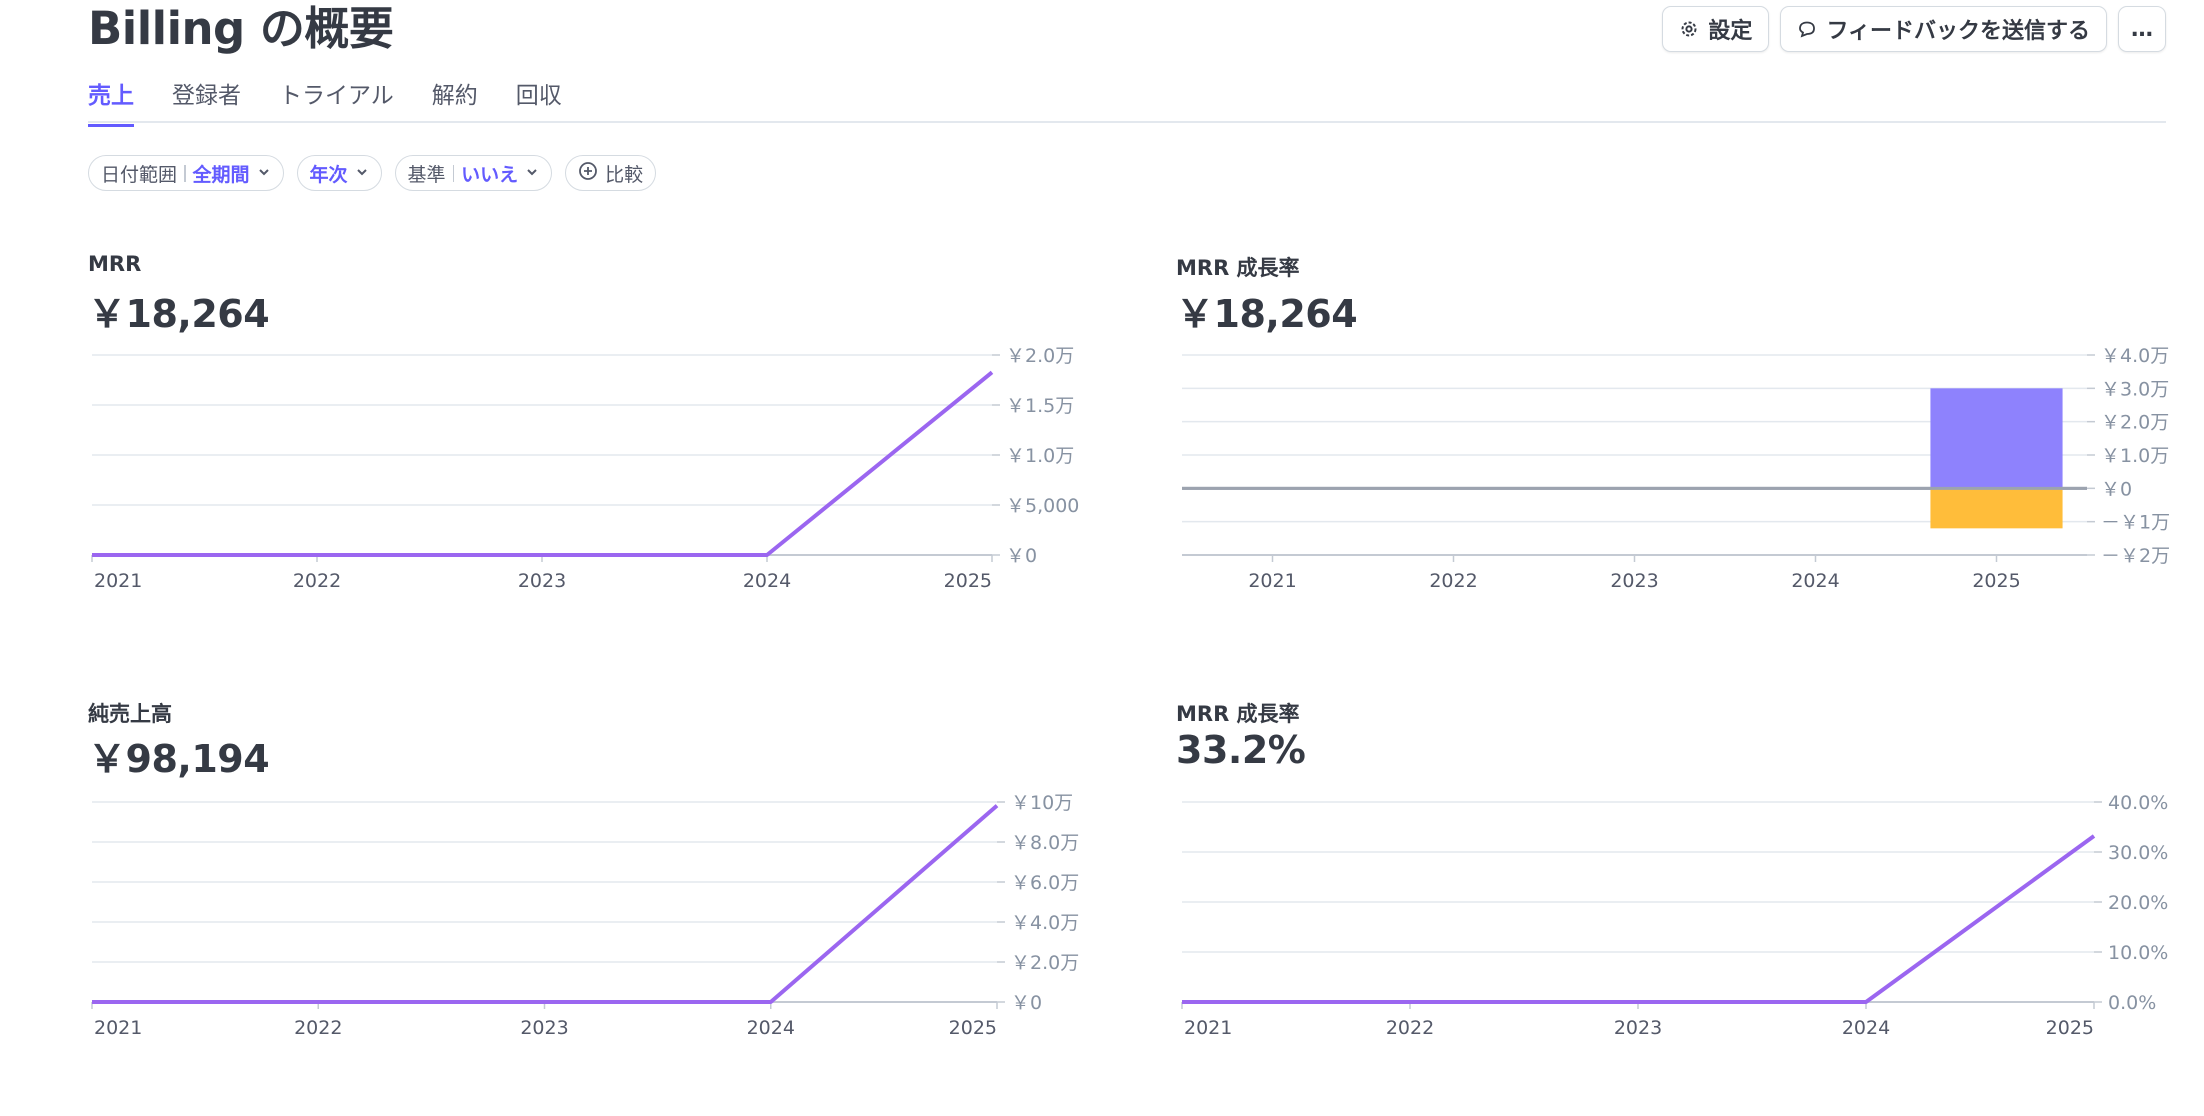 Image resolution: width=2204 pixels, height=1116 pixels. Describe the element at coordinates (1866, 1028) in the screenshot. I see `x-tick-label: 2024` at that location.